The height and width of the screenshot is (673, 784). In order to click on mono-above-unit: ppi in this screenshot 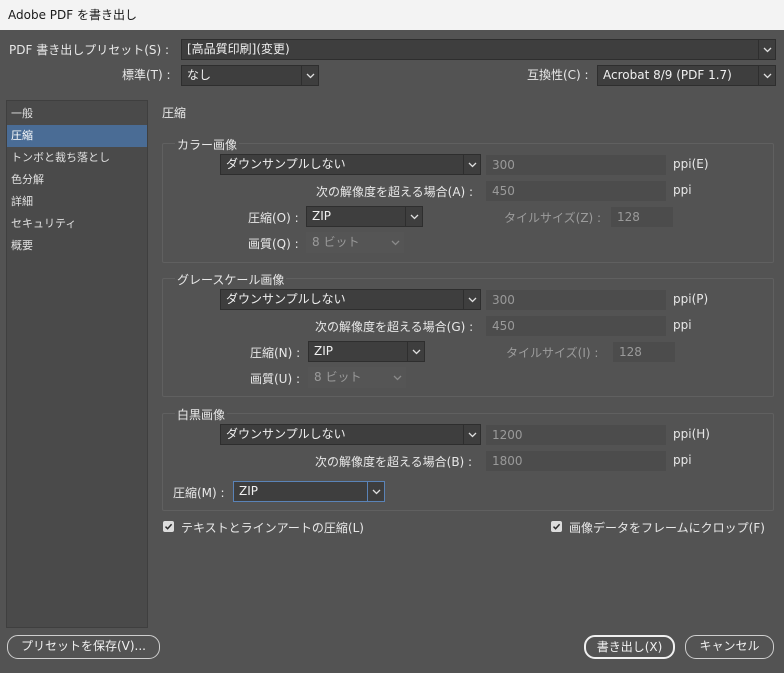, I will do `click(682, 460)`.